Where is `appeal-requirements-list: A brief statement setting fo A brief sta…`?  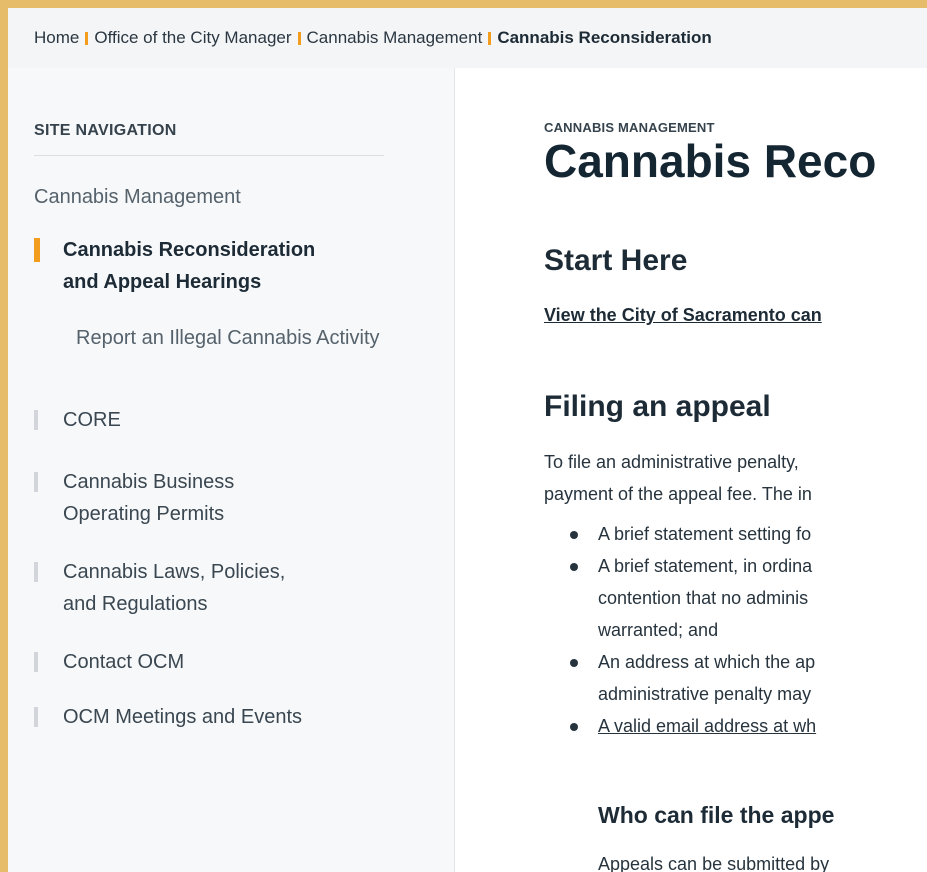
appeal-requirements-list: A brief statement setting fo A brief sta… is located at coordinates (693, 630).